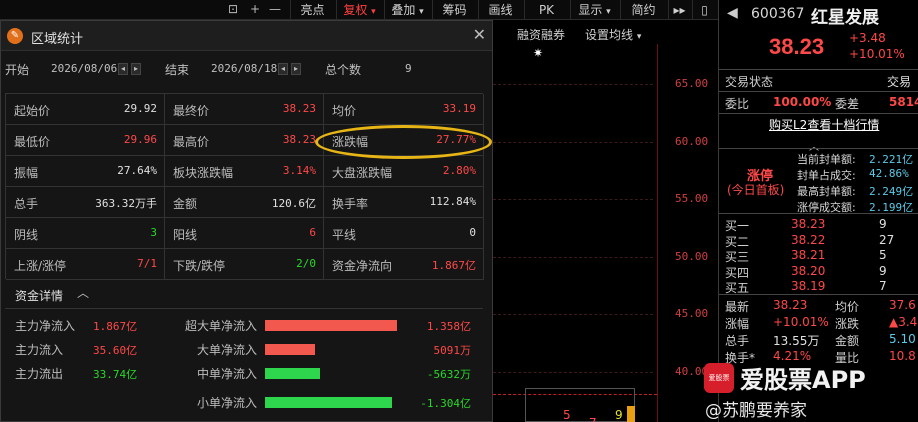 The width and height of the screenshot is (918, 422). Describe the element at coordinates (283, 69) in the screenshot. I see `end-prev-icon: ◂` at that location.